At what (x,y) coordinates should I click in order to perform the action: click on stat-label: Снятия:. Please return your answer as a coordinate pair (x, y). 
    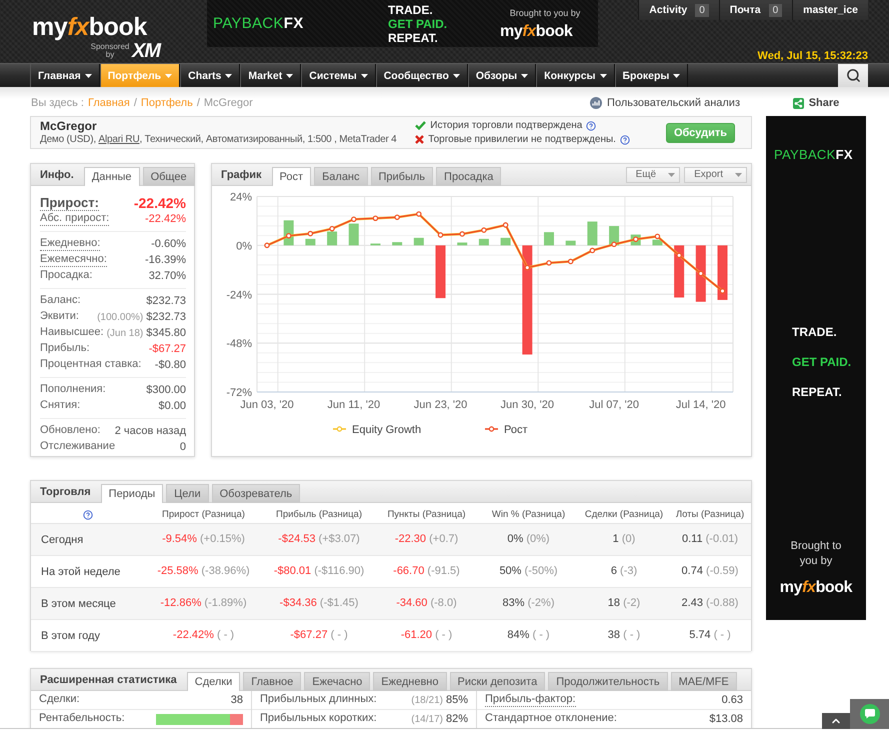
    Looking at the image, I should click on (60, 406).